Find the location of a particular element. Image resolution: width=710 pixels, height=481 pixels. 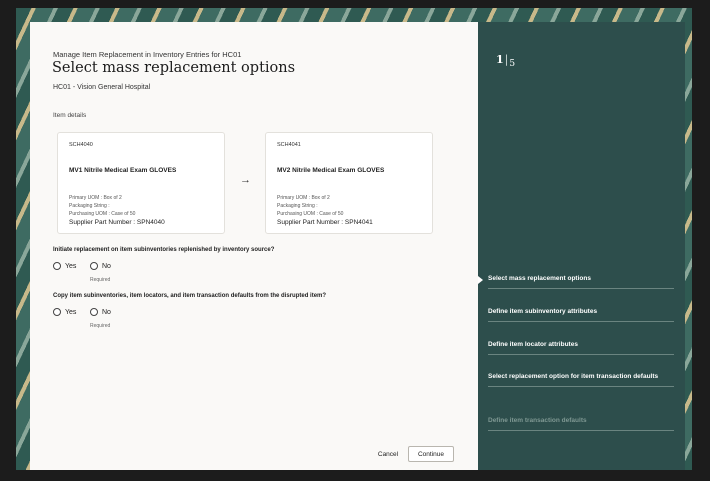

radio-yes-copy: Yes is located at coordinates (64, 312).